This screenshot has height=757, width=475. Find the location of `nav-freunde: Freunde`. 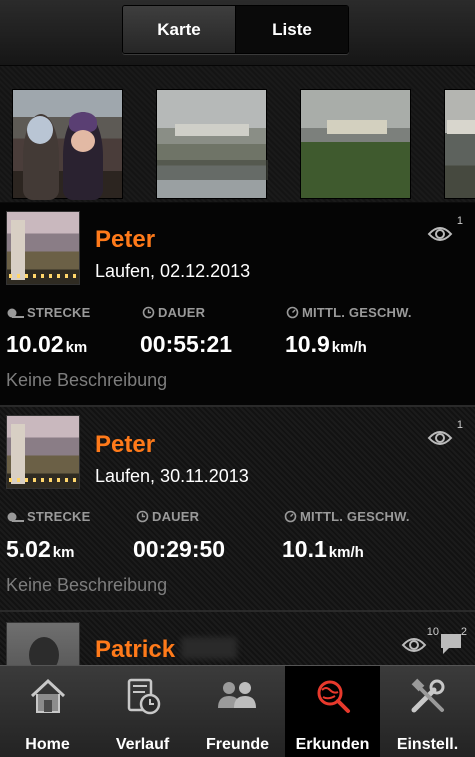

nav-freunde: Freunde is located at coordinates (237, 711).